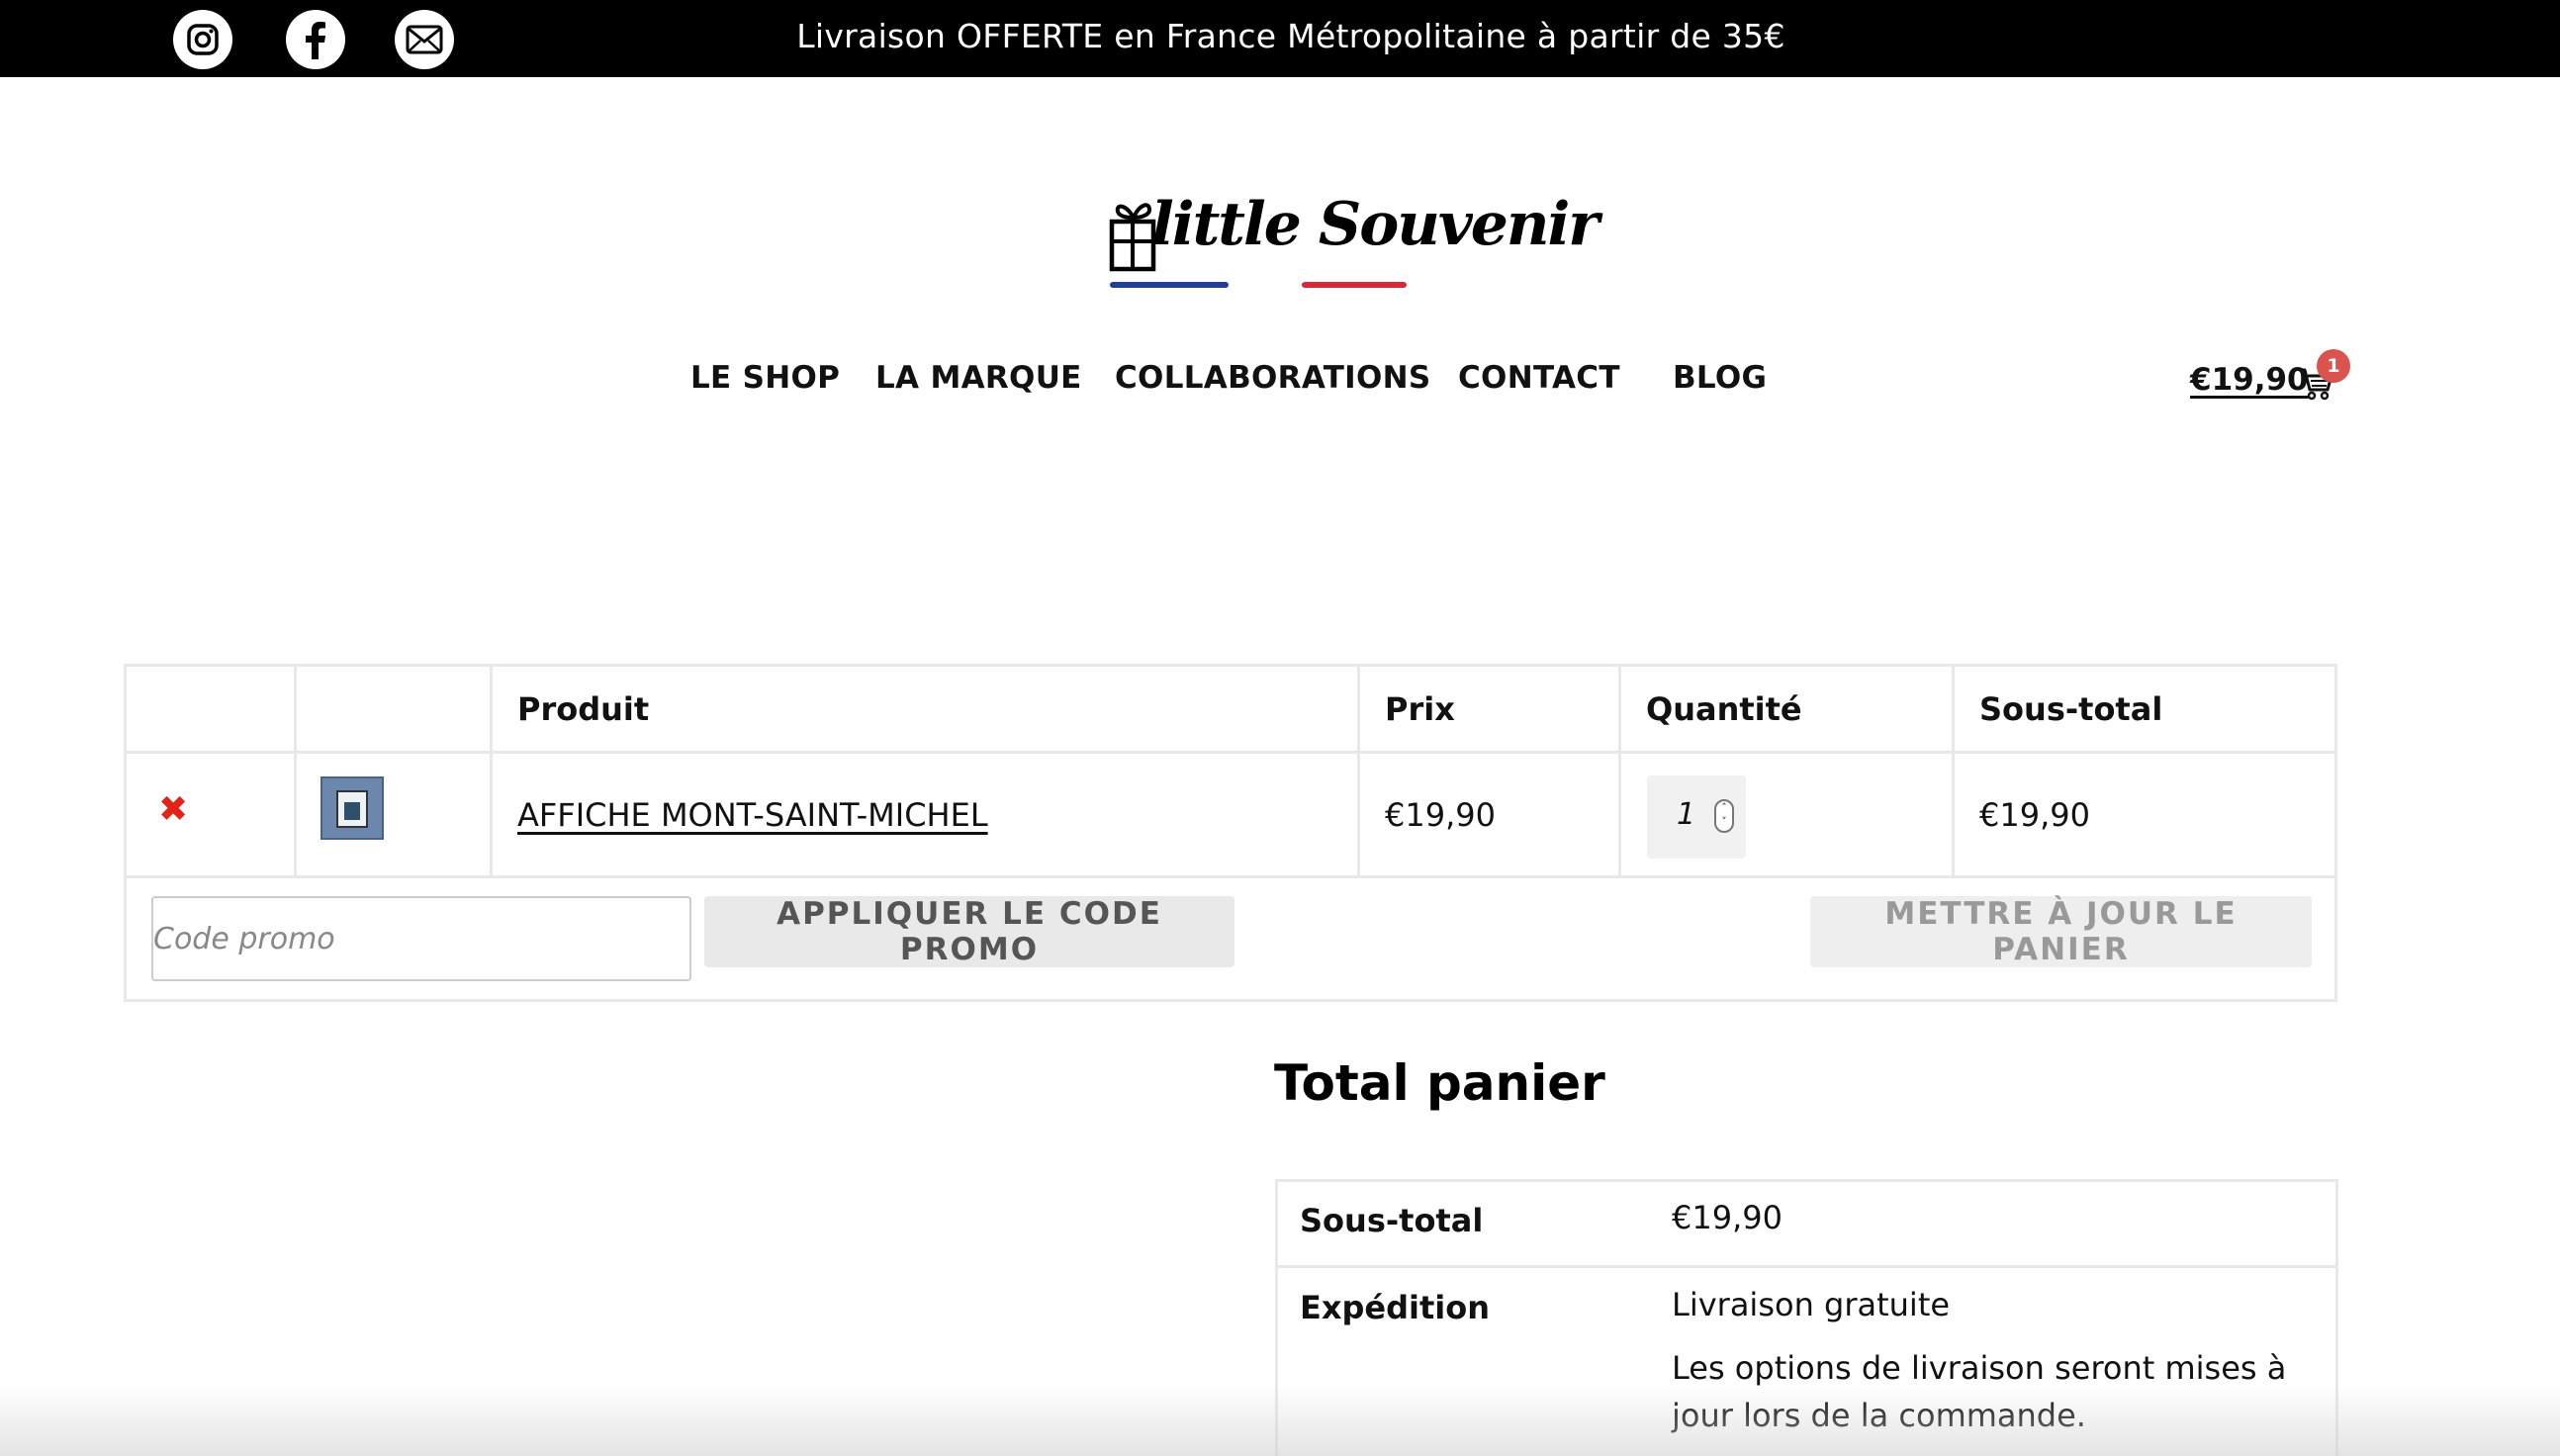  I want to click on cart-totals-title: Total panier, so click(1440, 1083).